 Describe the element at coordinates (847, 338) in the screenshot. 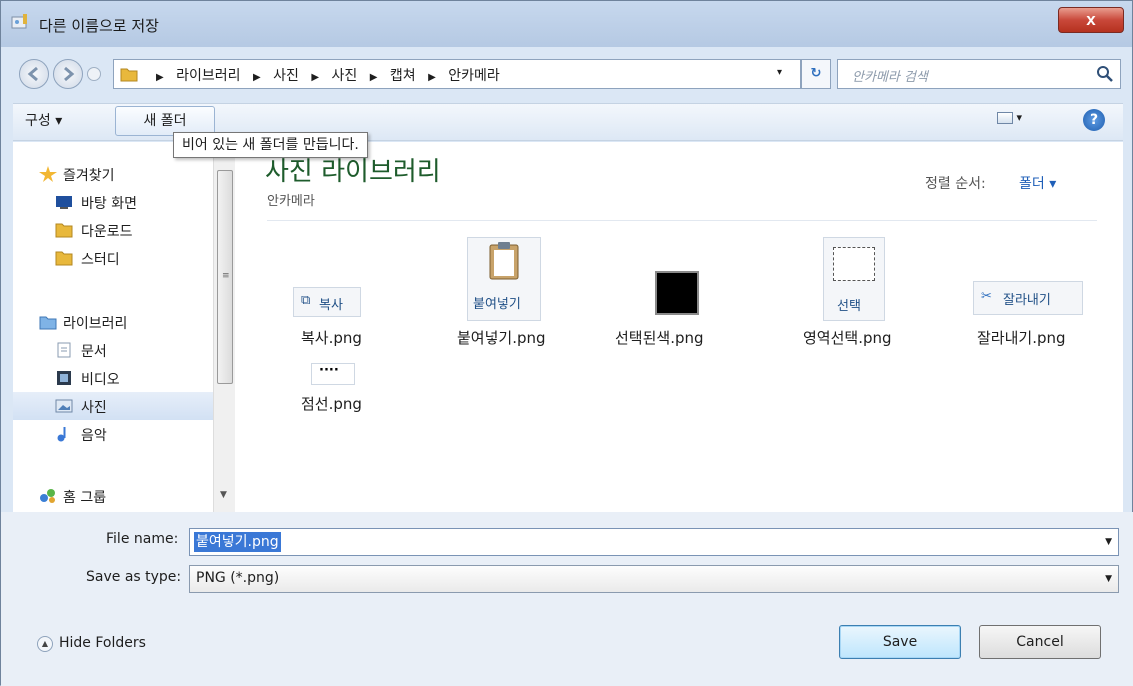

I see `file-name: 영역선택.png` at that location.